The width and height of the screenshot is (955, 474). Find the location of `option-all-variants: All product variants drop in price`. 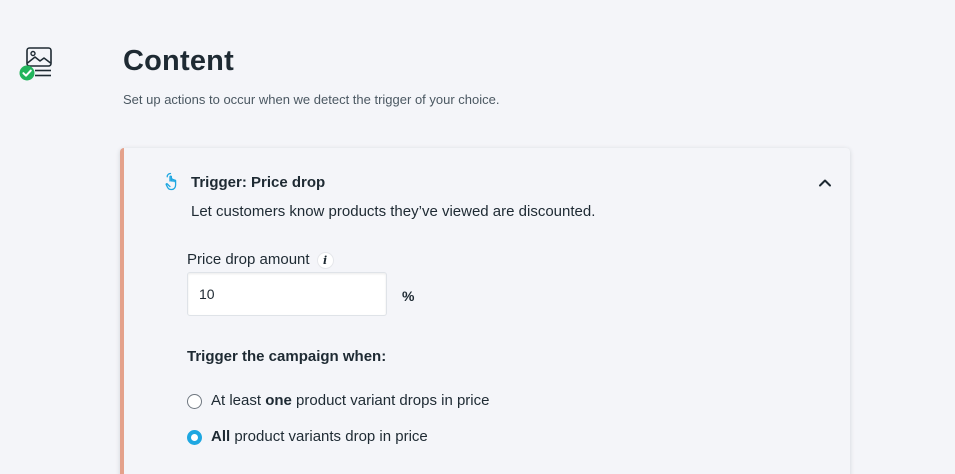

option-all-variants: All product variants drop in price is located at coordinates (307, 437).